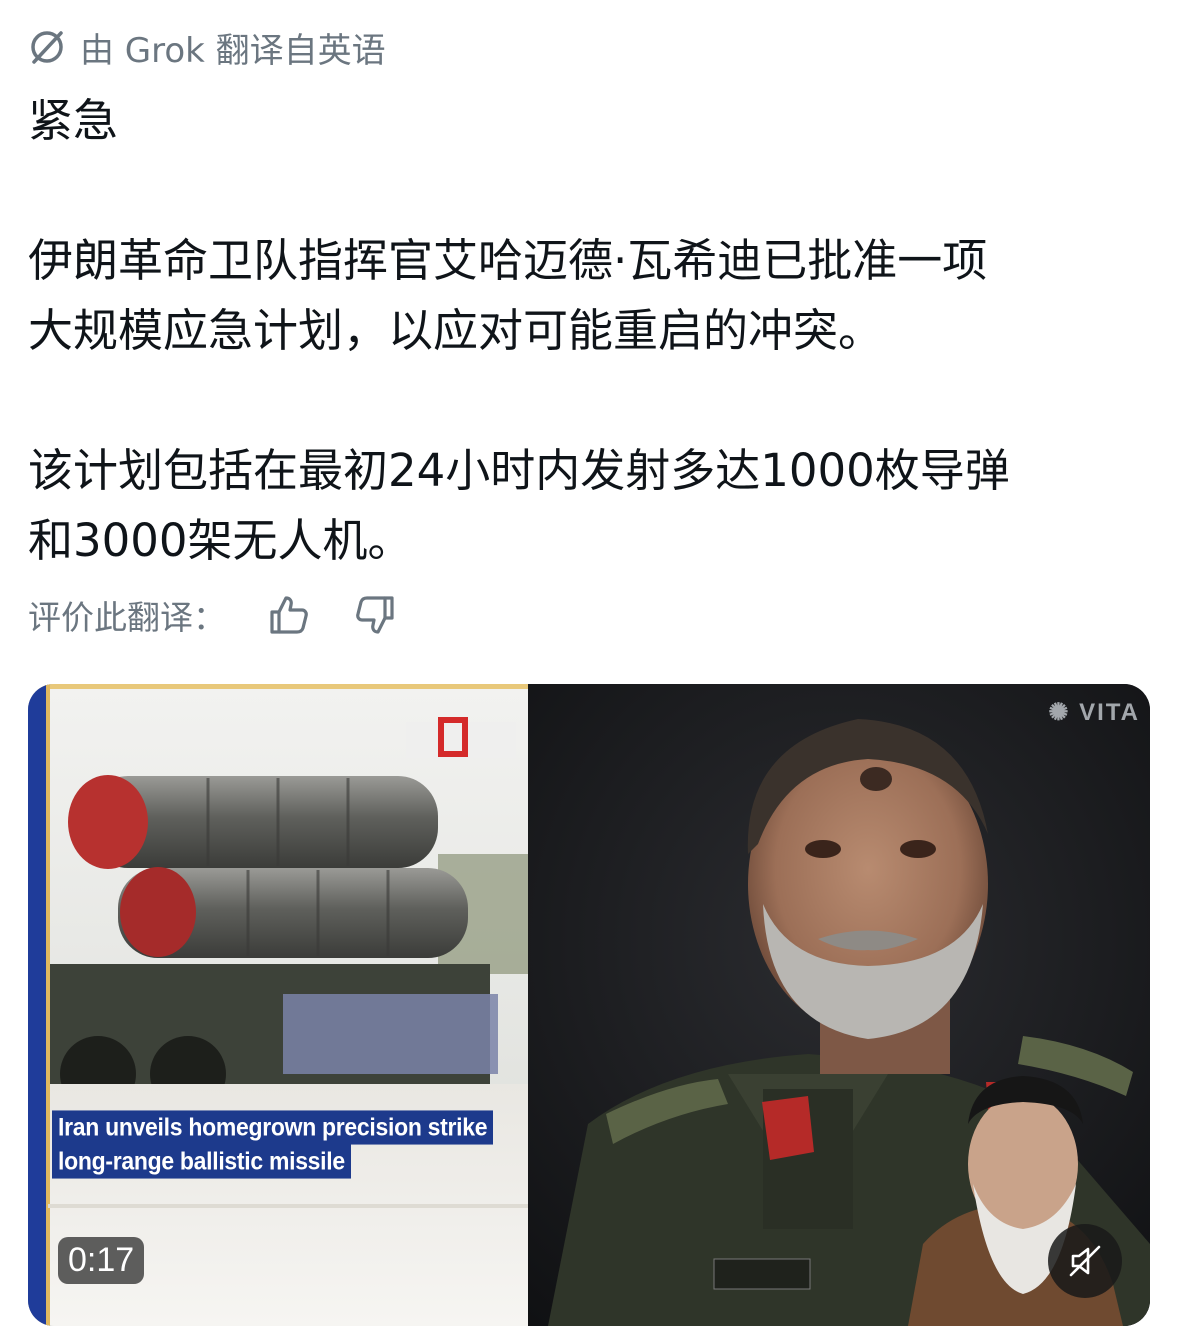 The image size is (1179, 1329). I want to click on post-paragraph-1-line-1: 伊朗革命卫队指挥官艾哈迈德·瓦希迪已批准一项, so click(508, 260).